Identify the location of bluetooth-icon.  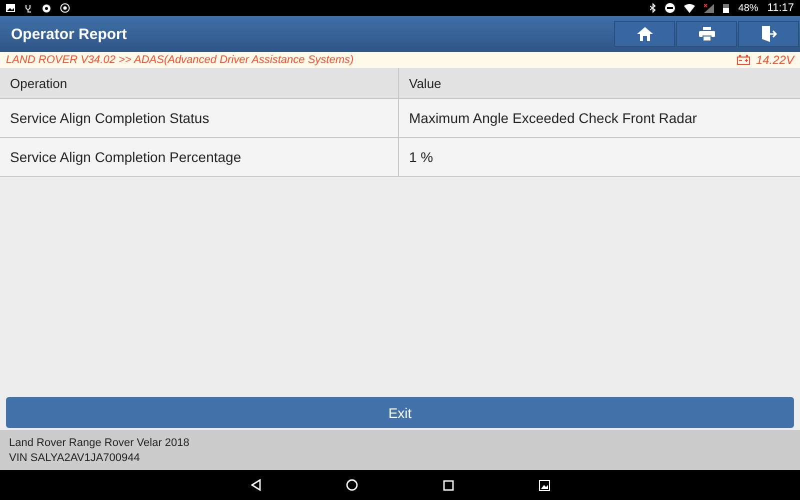
(653, 8).